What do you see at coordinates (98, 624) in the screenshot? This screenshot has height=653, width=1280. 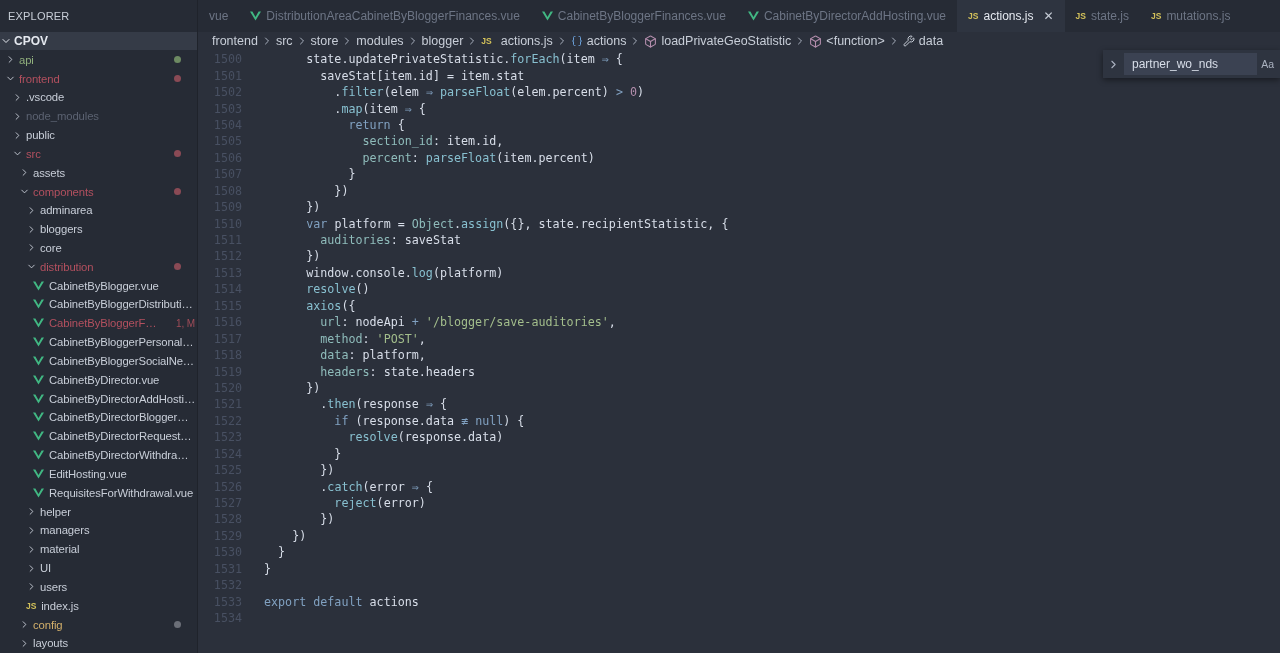 I see `tree-item: config` at bounding box center [98, 624].